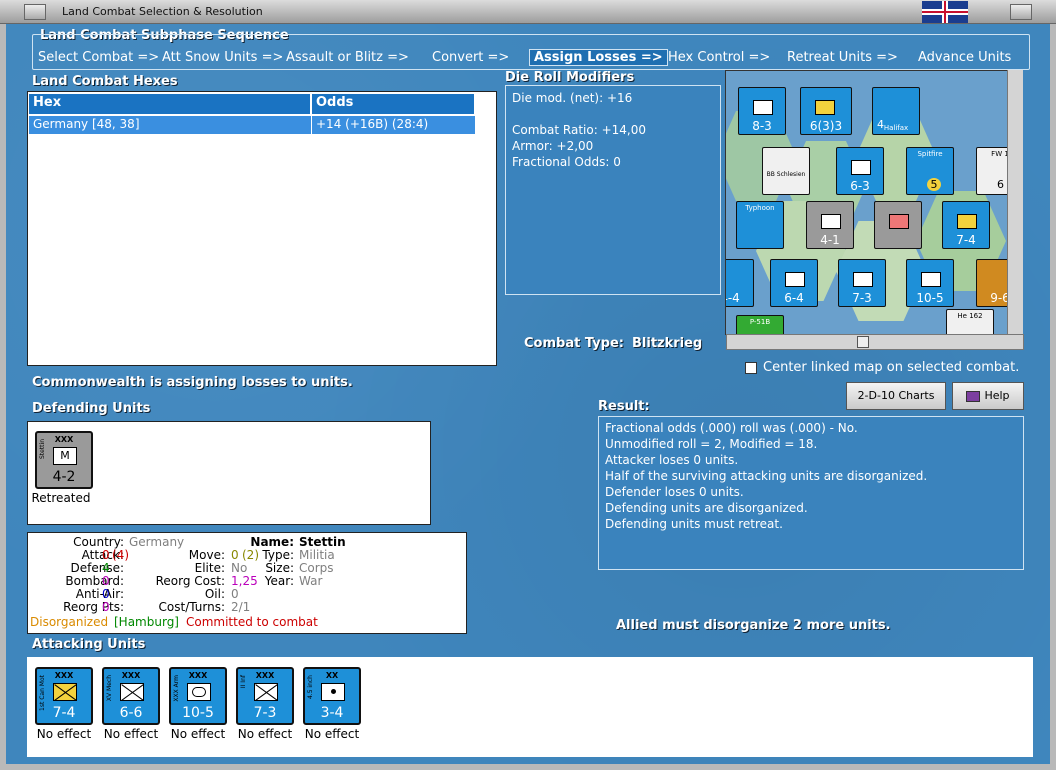 Image resolution: width=1056 pixels, height=770 pixels. I want to click on defending-title: Defending Units, so click(91, 408).